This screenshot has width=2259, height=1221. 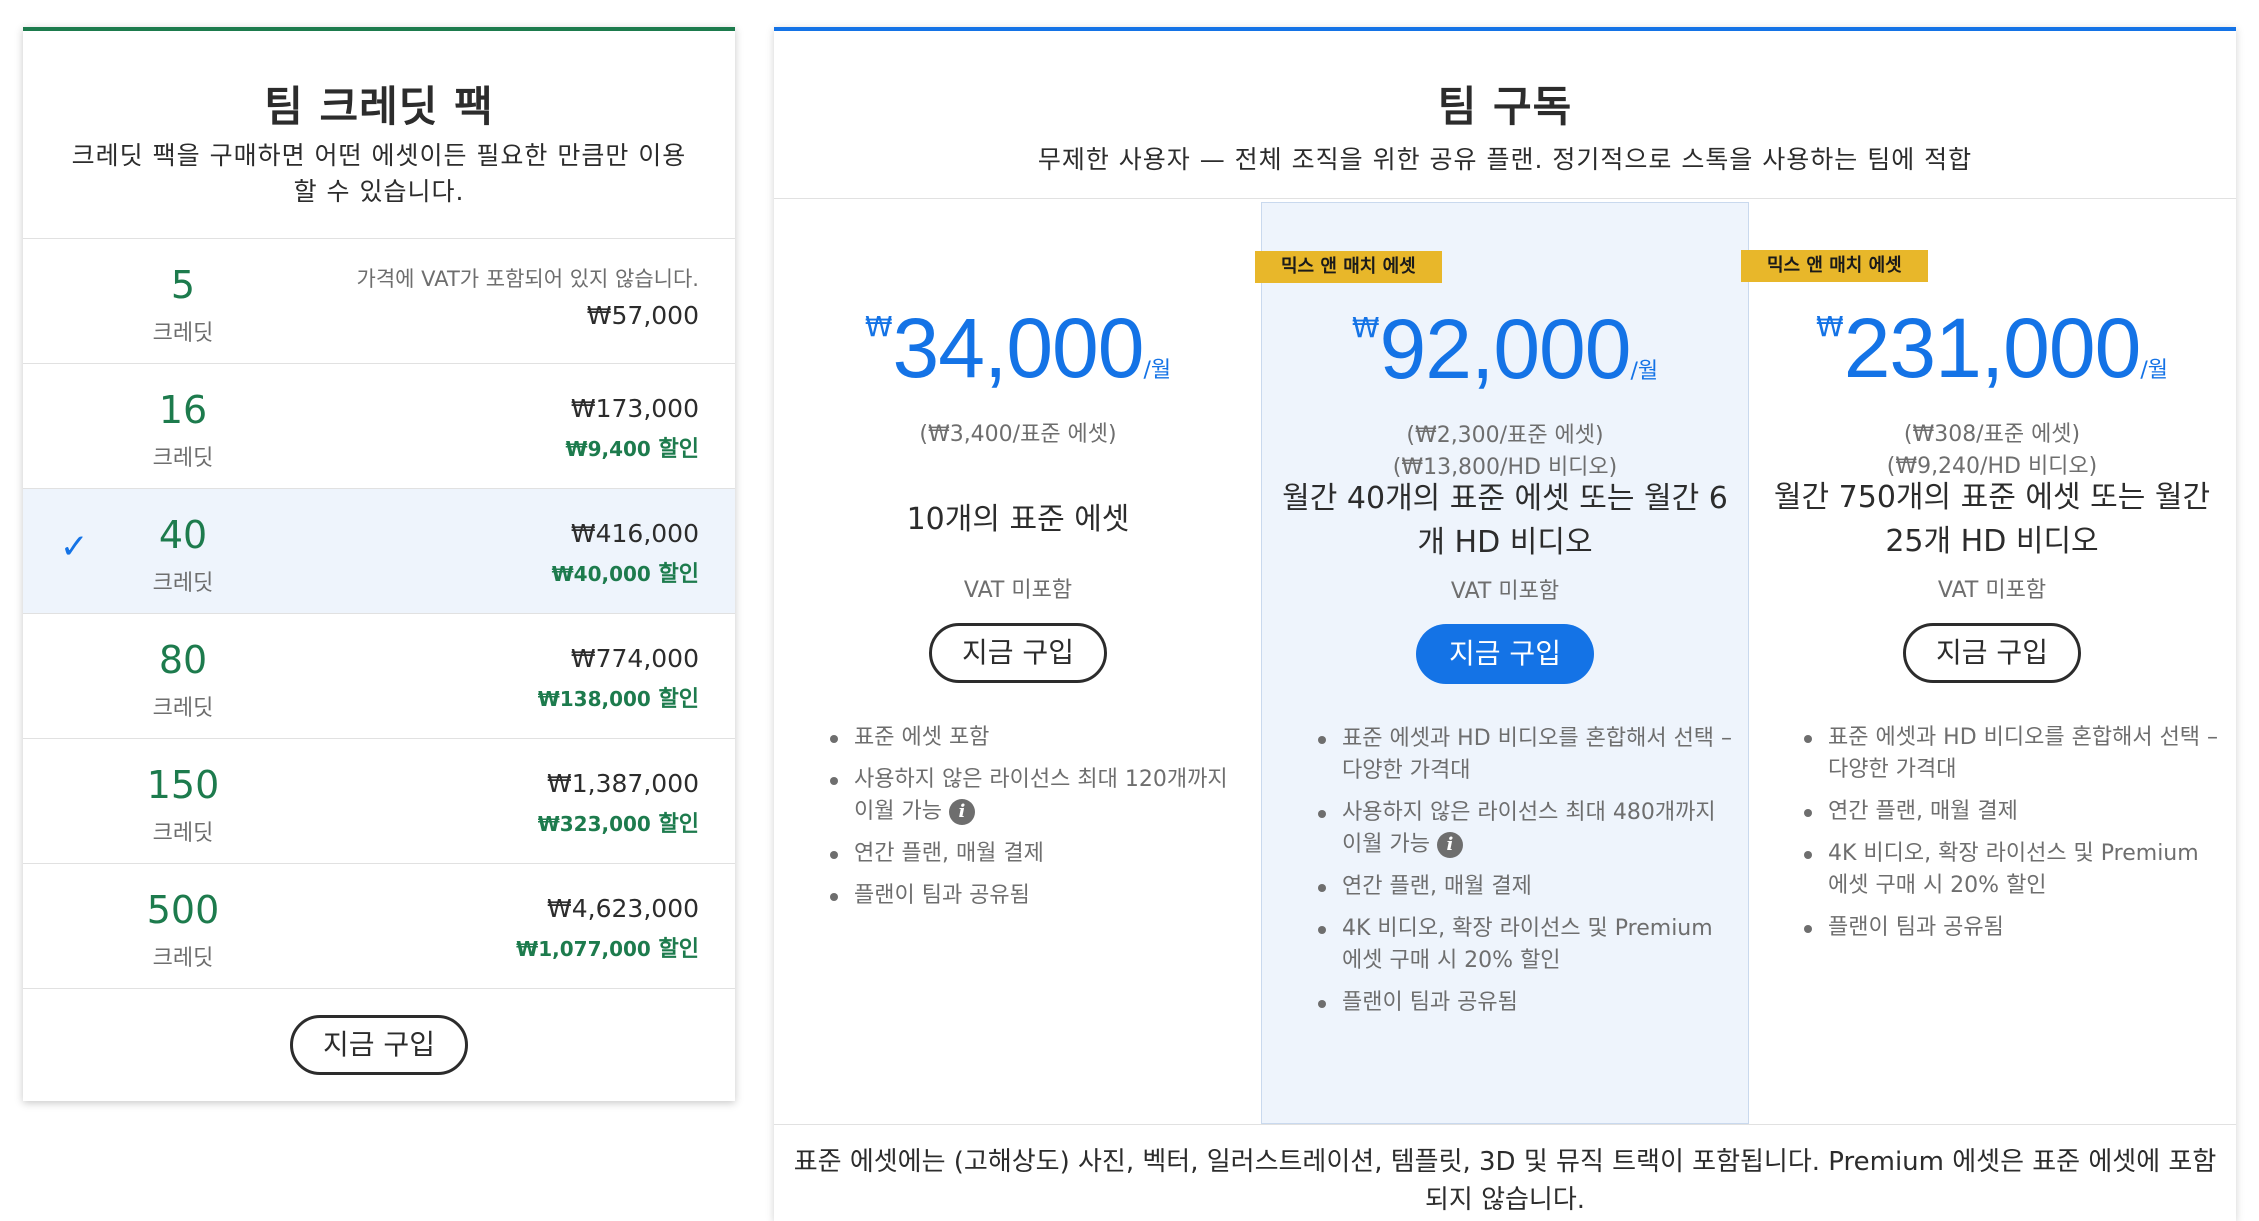 What do you see at coordinates (608, 449) in the screenshot?
I see `discount-amount: ₩9,400` at bounding box center [608, 449].